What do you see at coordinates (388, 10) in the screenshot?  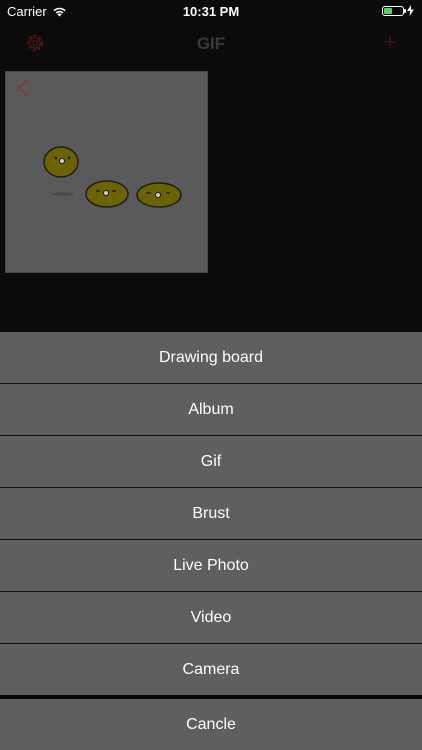 I see `battery-fill` at bounding box center [388, 10].